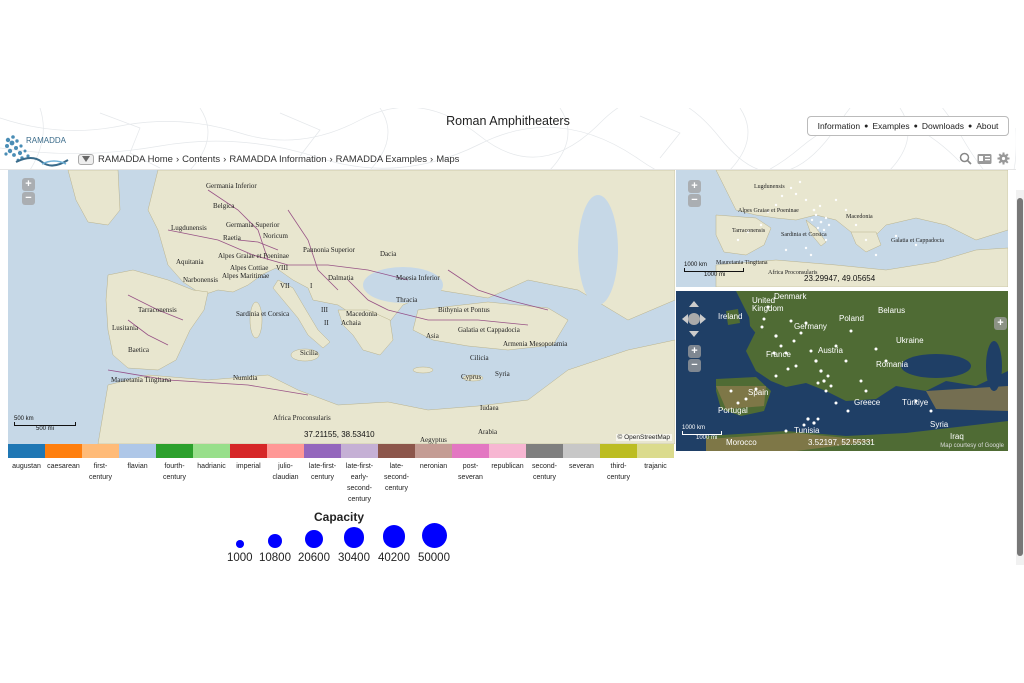 This screenshot has width=1024, height=683. What do you see at coordinates (694, 351) in the screenshot?
I see `sat-zoom-in-button: +` at bounding box center [694, 351].